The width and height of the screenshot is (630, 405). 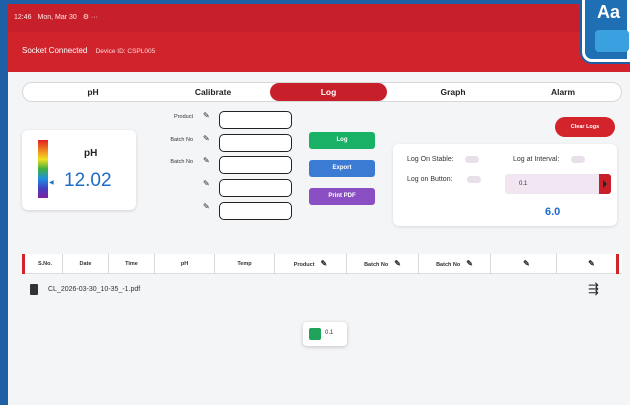 What do you see at coordinates (304, 265) in the screenshot?
I see `col-product-label: Product` at bounding box center [304, 265].